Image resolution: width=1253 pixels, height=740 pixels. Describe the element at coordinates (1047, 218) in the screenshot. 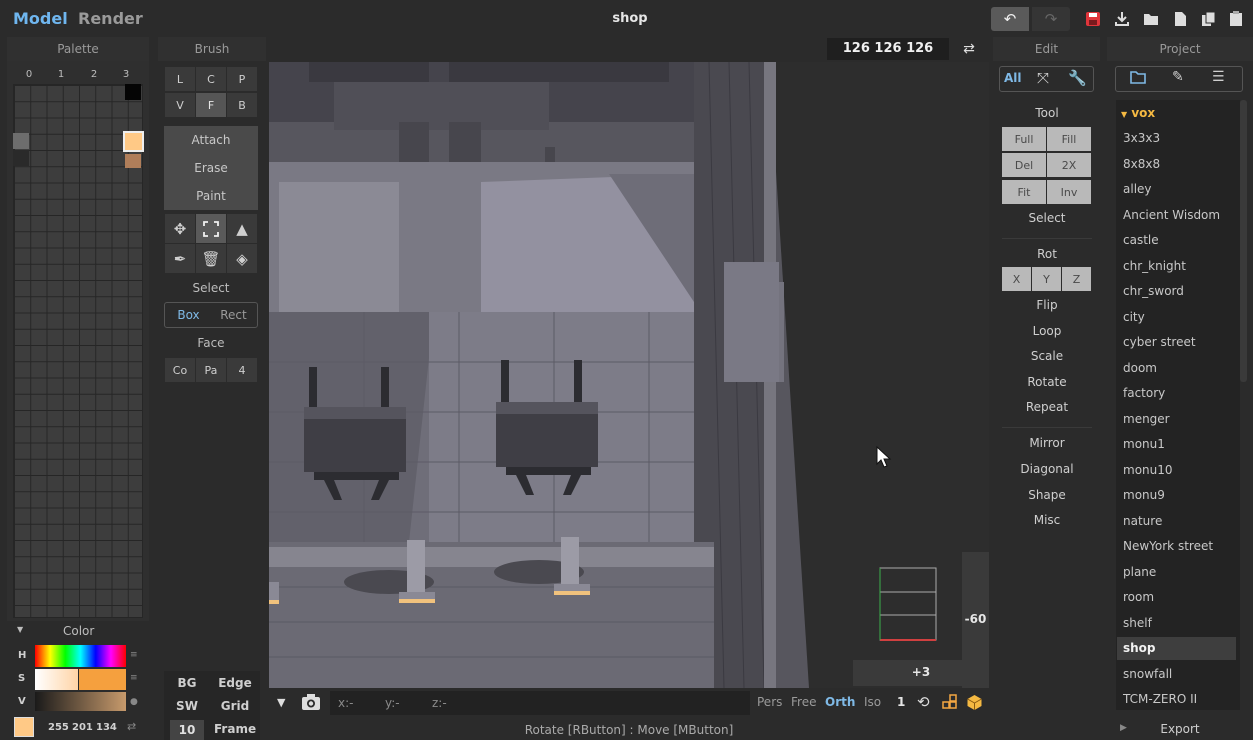

I see `select-section-label: Select` at that location.